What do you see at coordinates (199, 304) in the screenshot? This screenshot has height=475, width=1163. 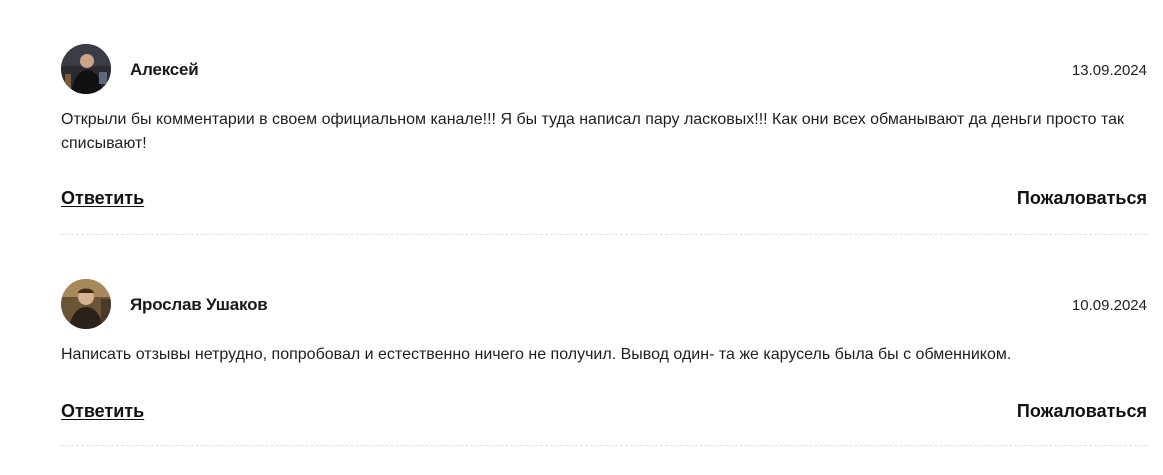 I see `comment-author: Ярослав Ушаков` at bounding box center [199, 304].